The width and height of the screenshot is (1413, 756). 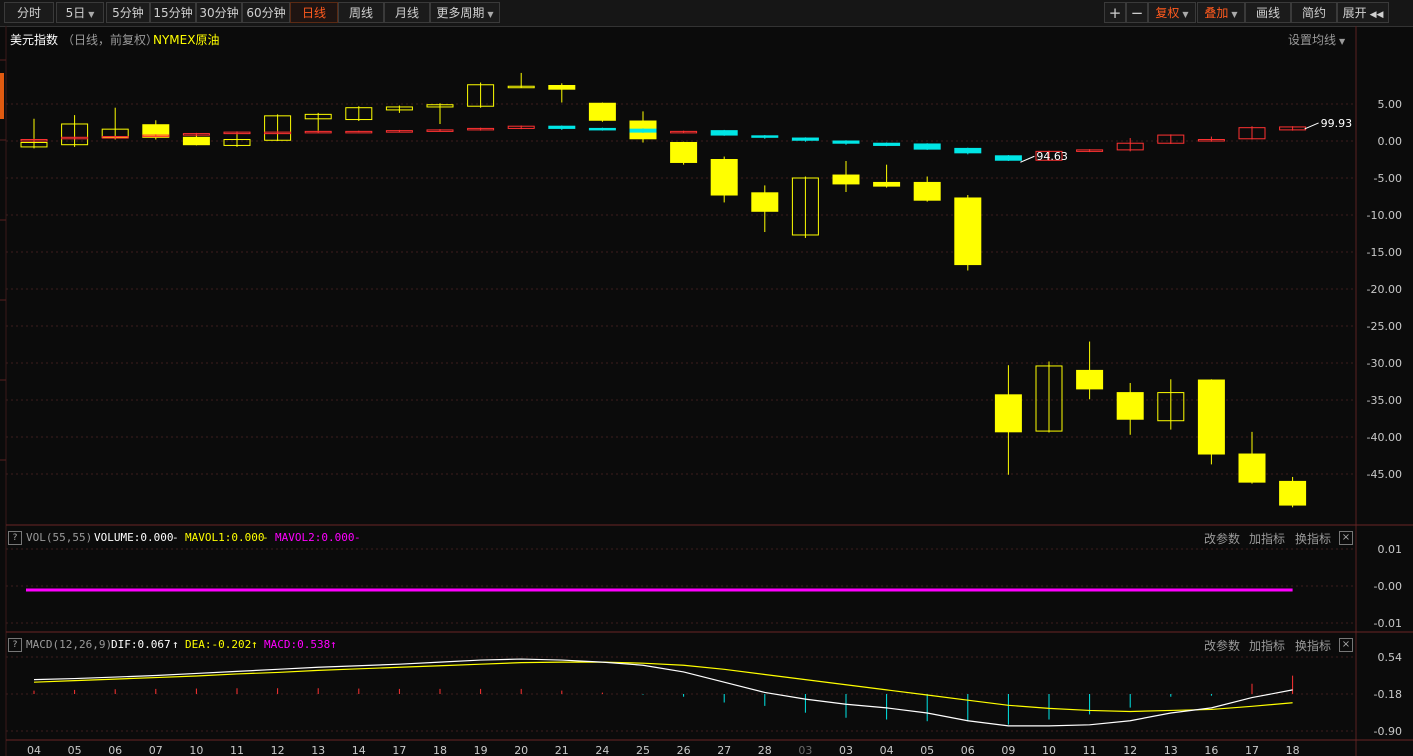 I want to click on x-tick-label: 28, so click(x=765, y=750).